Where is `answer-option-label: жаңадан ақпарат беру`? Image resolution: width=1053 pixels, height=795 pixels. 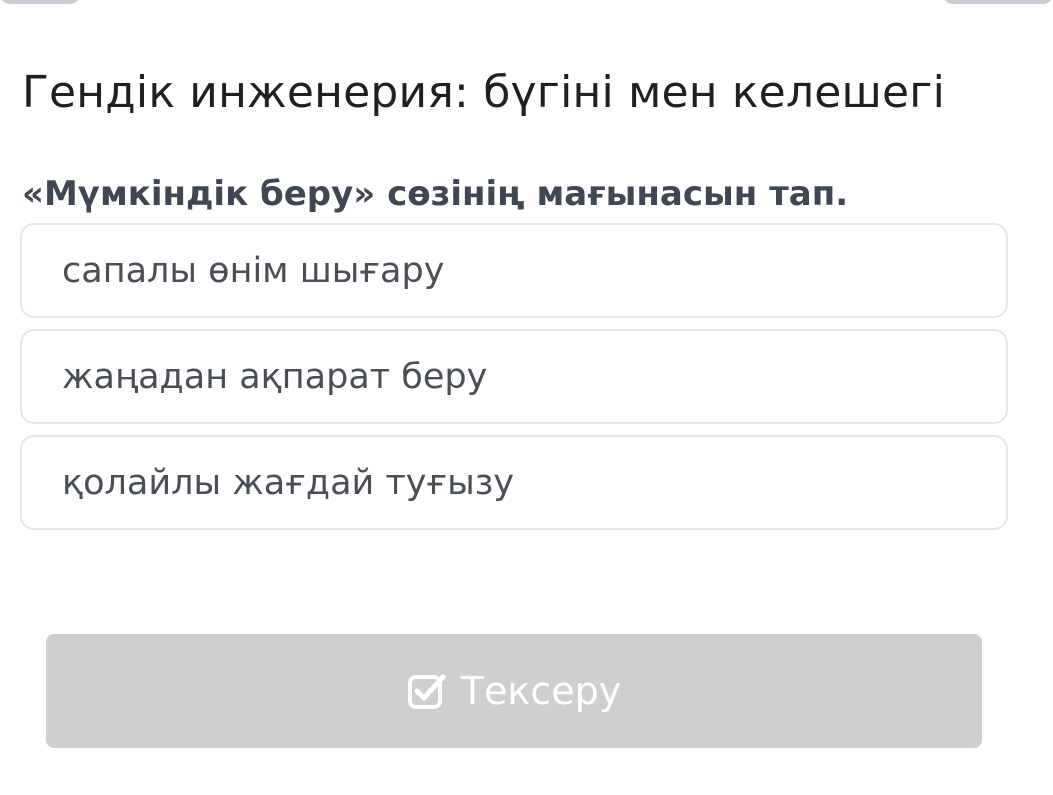
answer-option-label: жаңадан ақпарат беру is located at coordinates (275, 376).